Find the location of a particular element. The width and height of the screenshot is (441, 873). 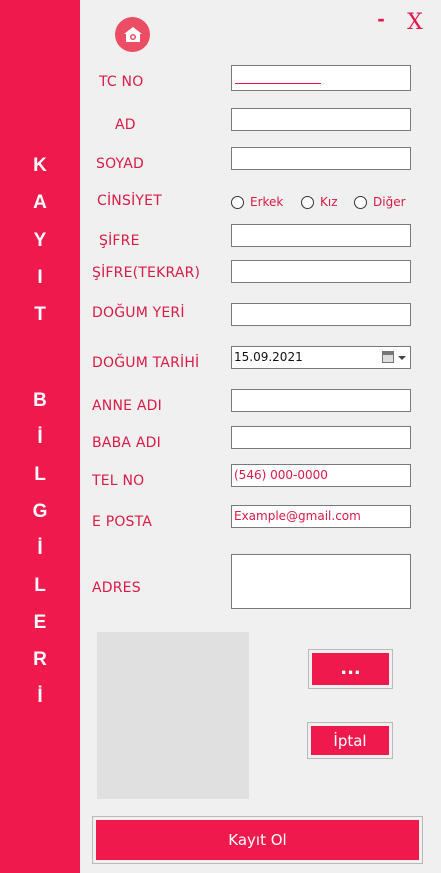

e-posta-input: Example@gmail.com is located at coordinates (321, 516).